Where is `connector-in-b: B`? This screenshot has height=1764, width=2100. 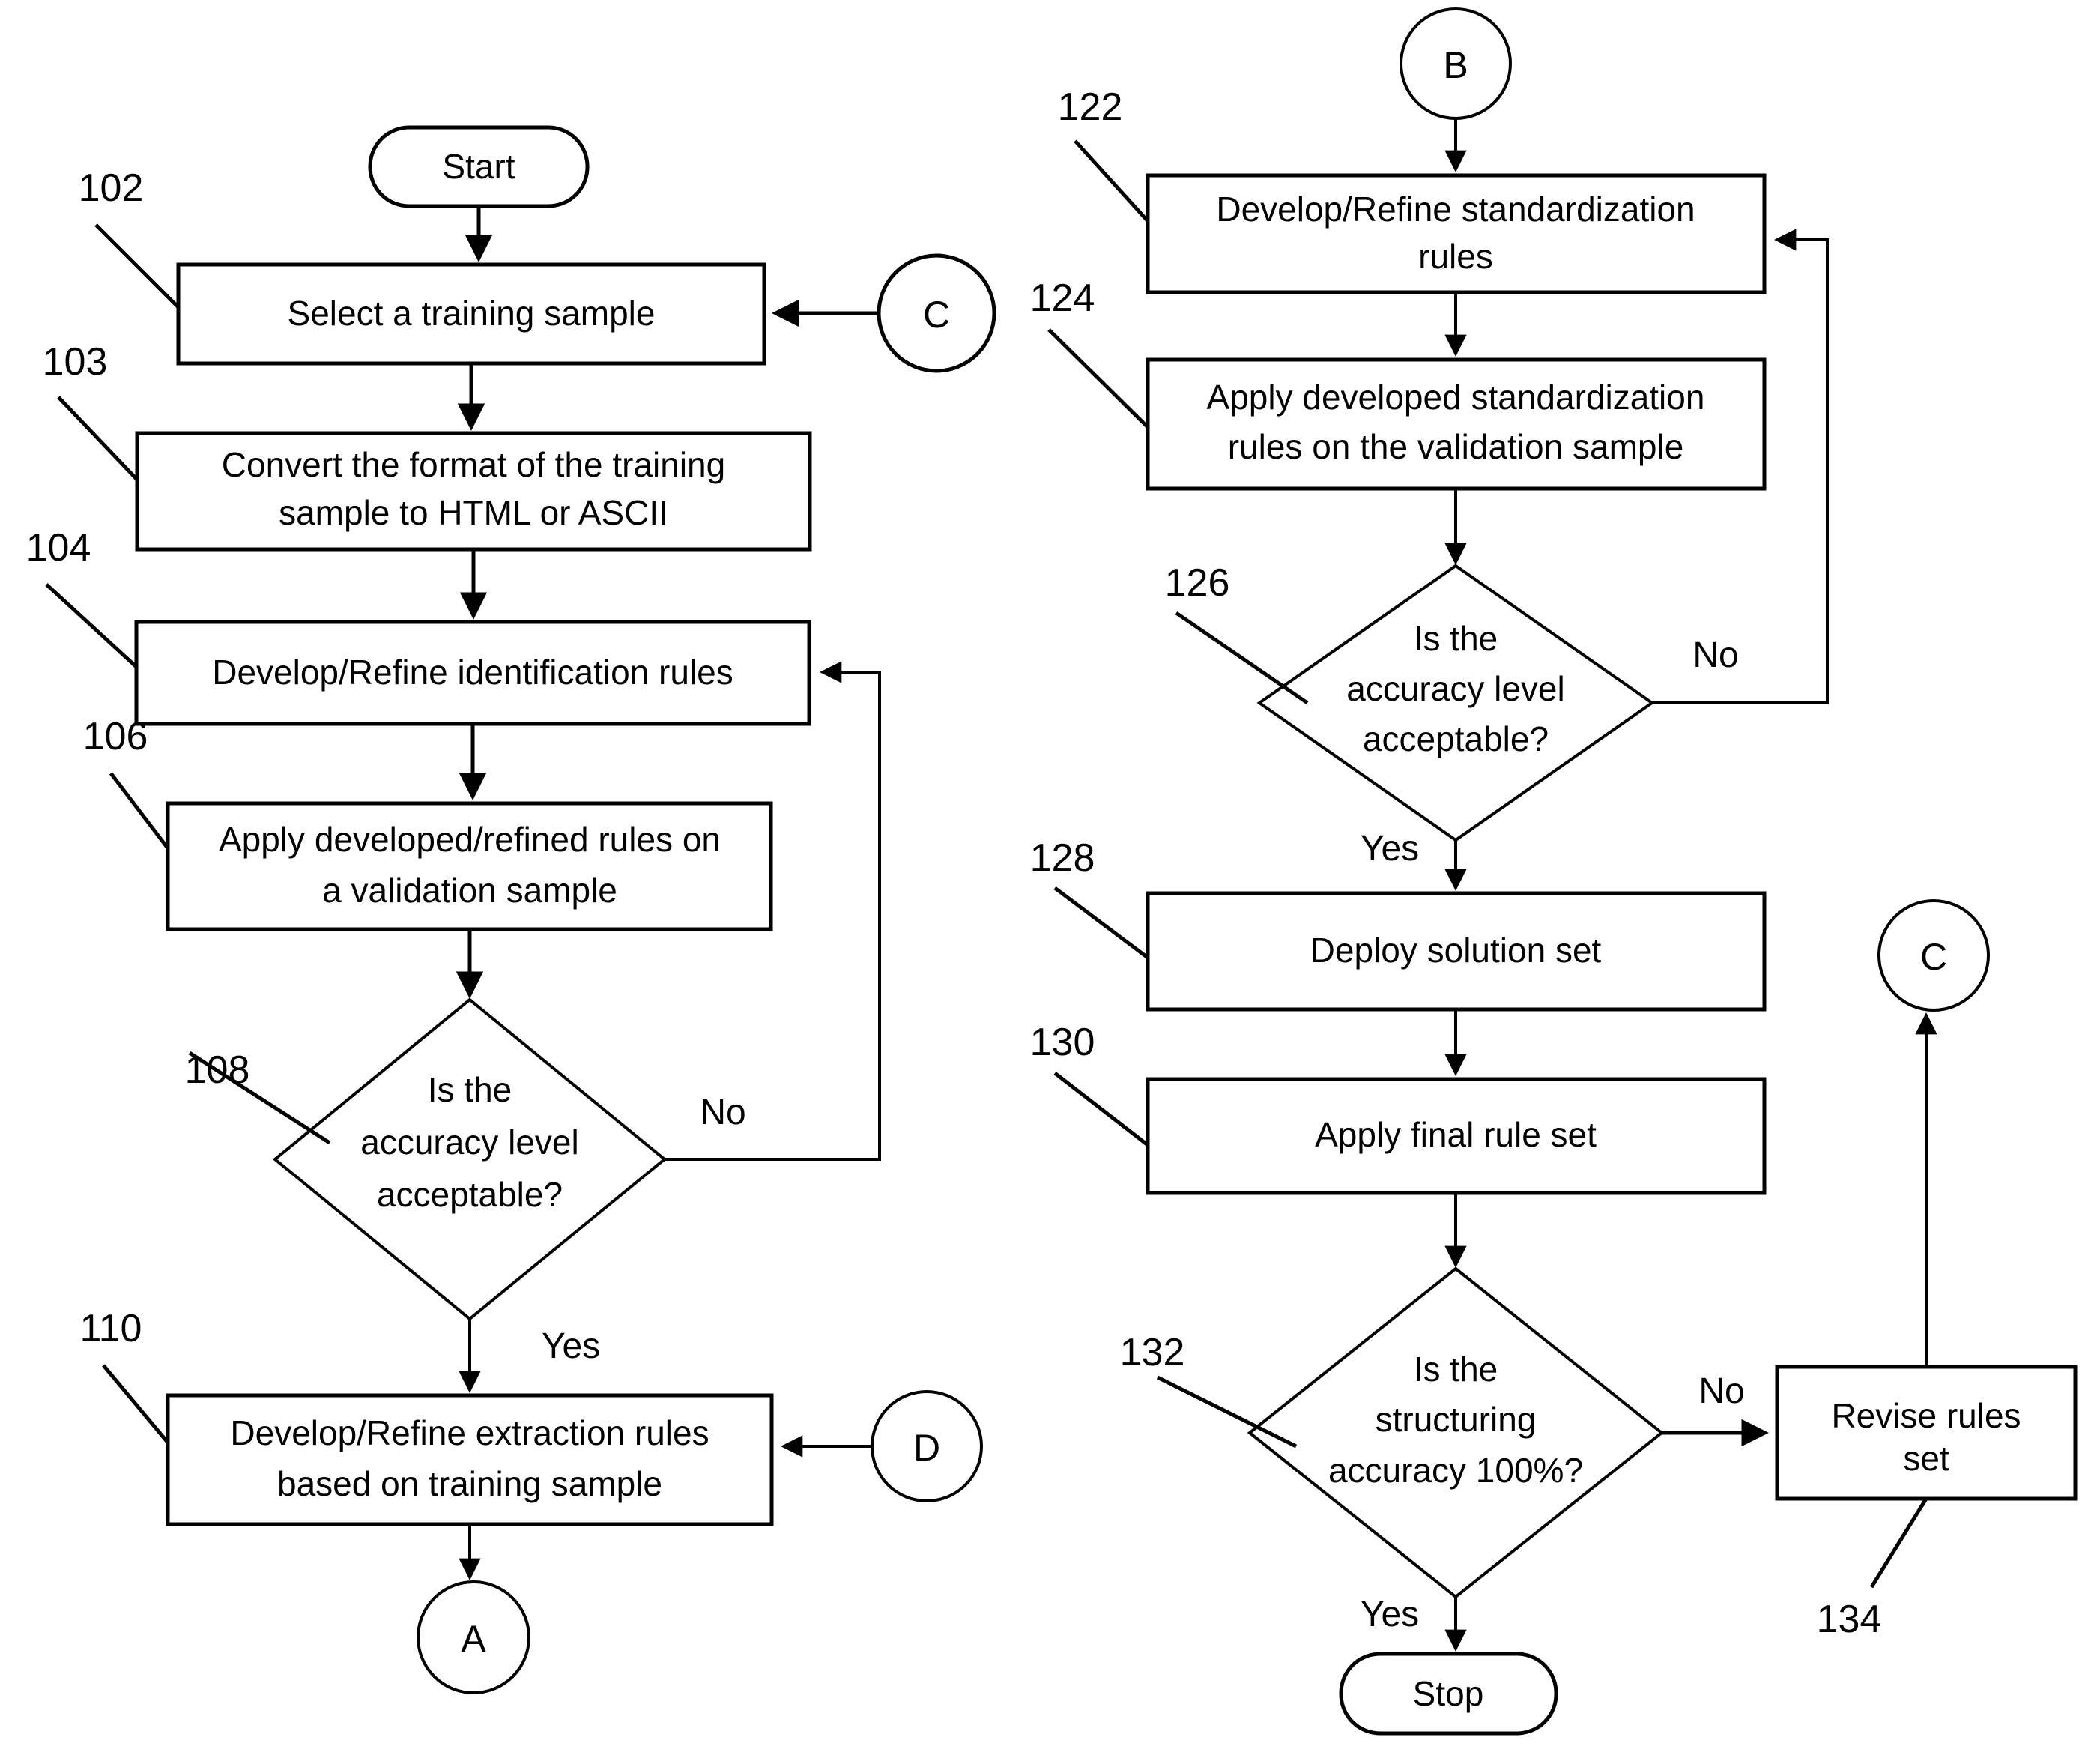 connector-in-b: B is located at coordinates (1456, 63).